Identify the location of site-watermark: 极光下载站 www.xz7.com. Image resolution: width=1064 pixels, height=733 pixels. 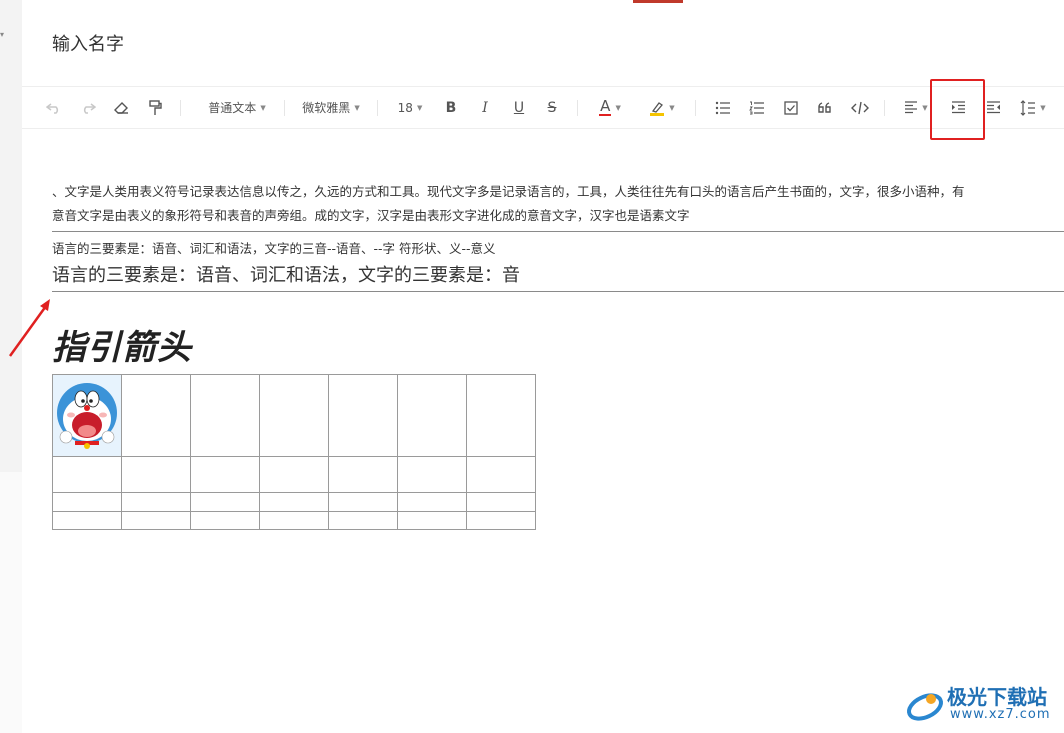
(982, 704).